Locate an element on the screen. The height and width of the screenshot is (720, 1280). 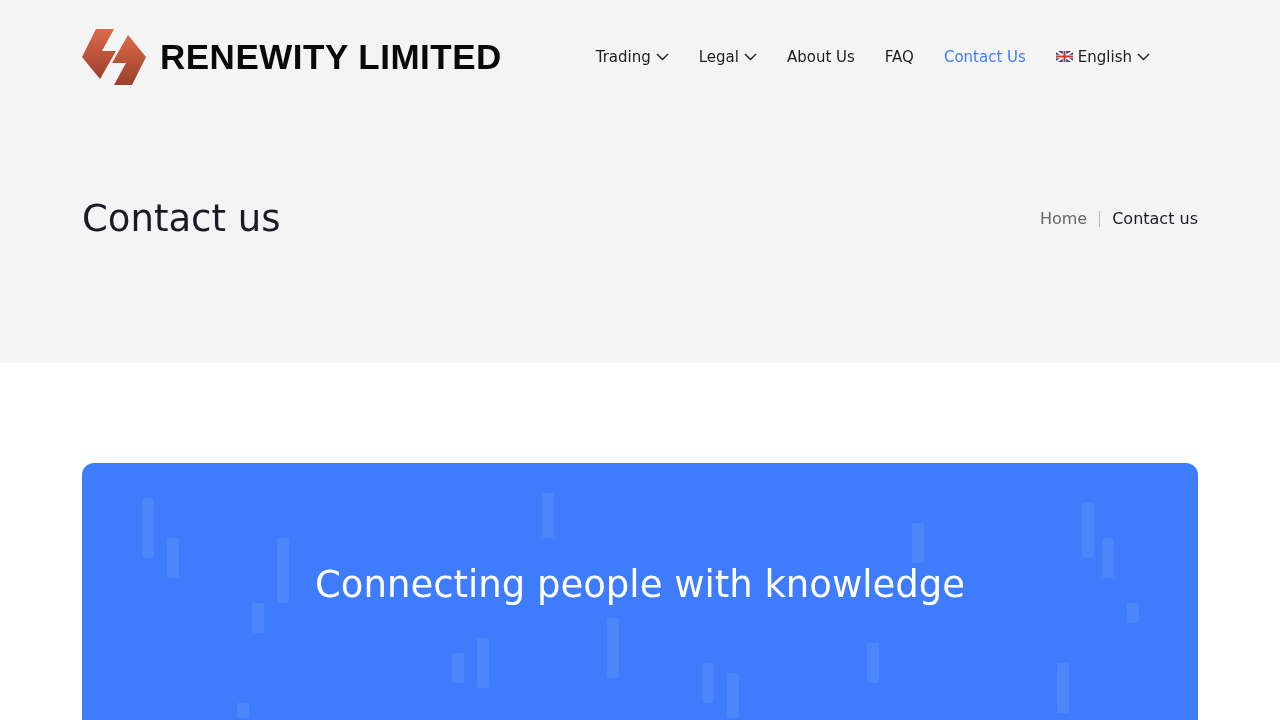
nav-link: Contact Us is located at coordinates (984, 56).